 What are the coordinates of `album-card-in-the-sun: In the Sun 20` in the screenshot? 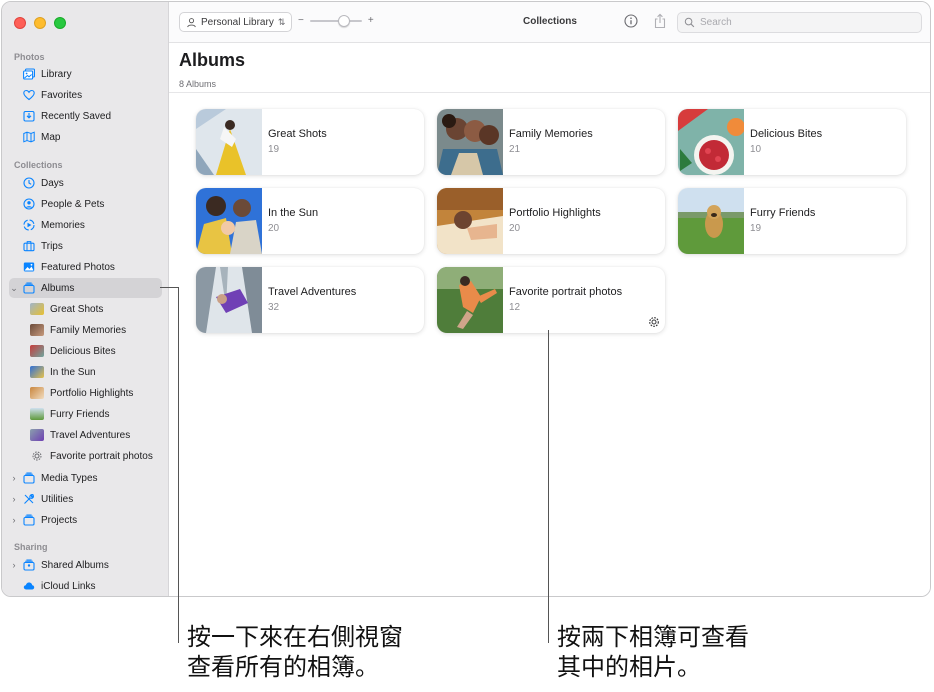 It's located at (310, 221).